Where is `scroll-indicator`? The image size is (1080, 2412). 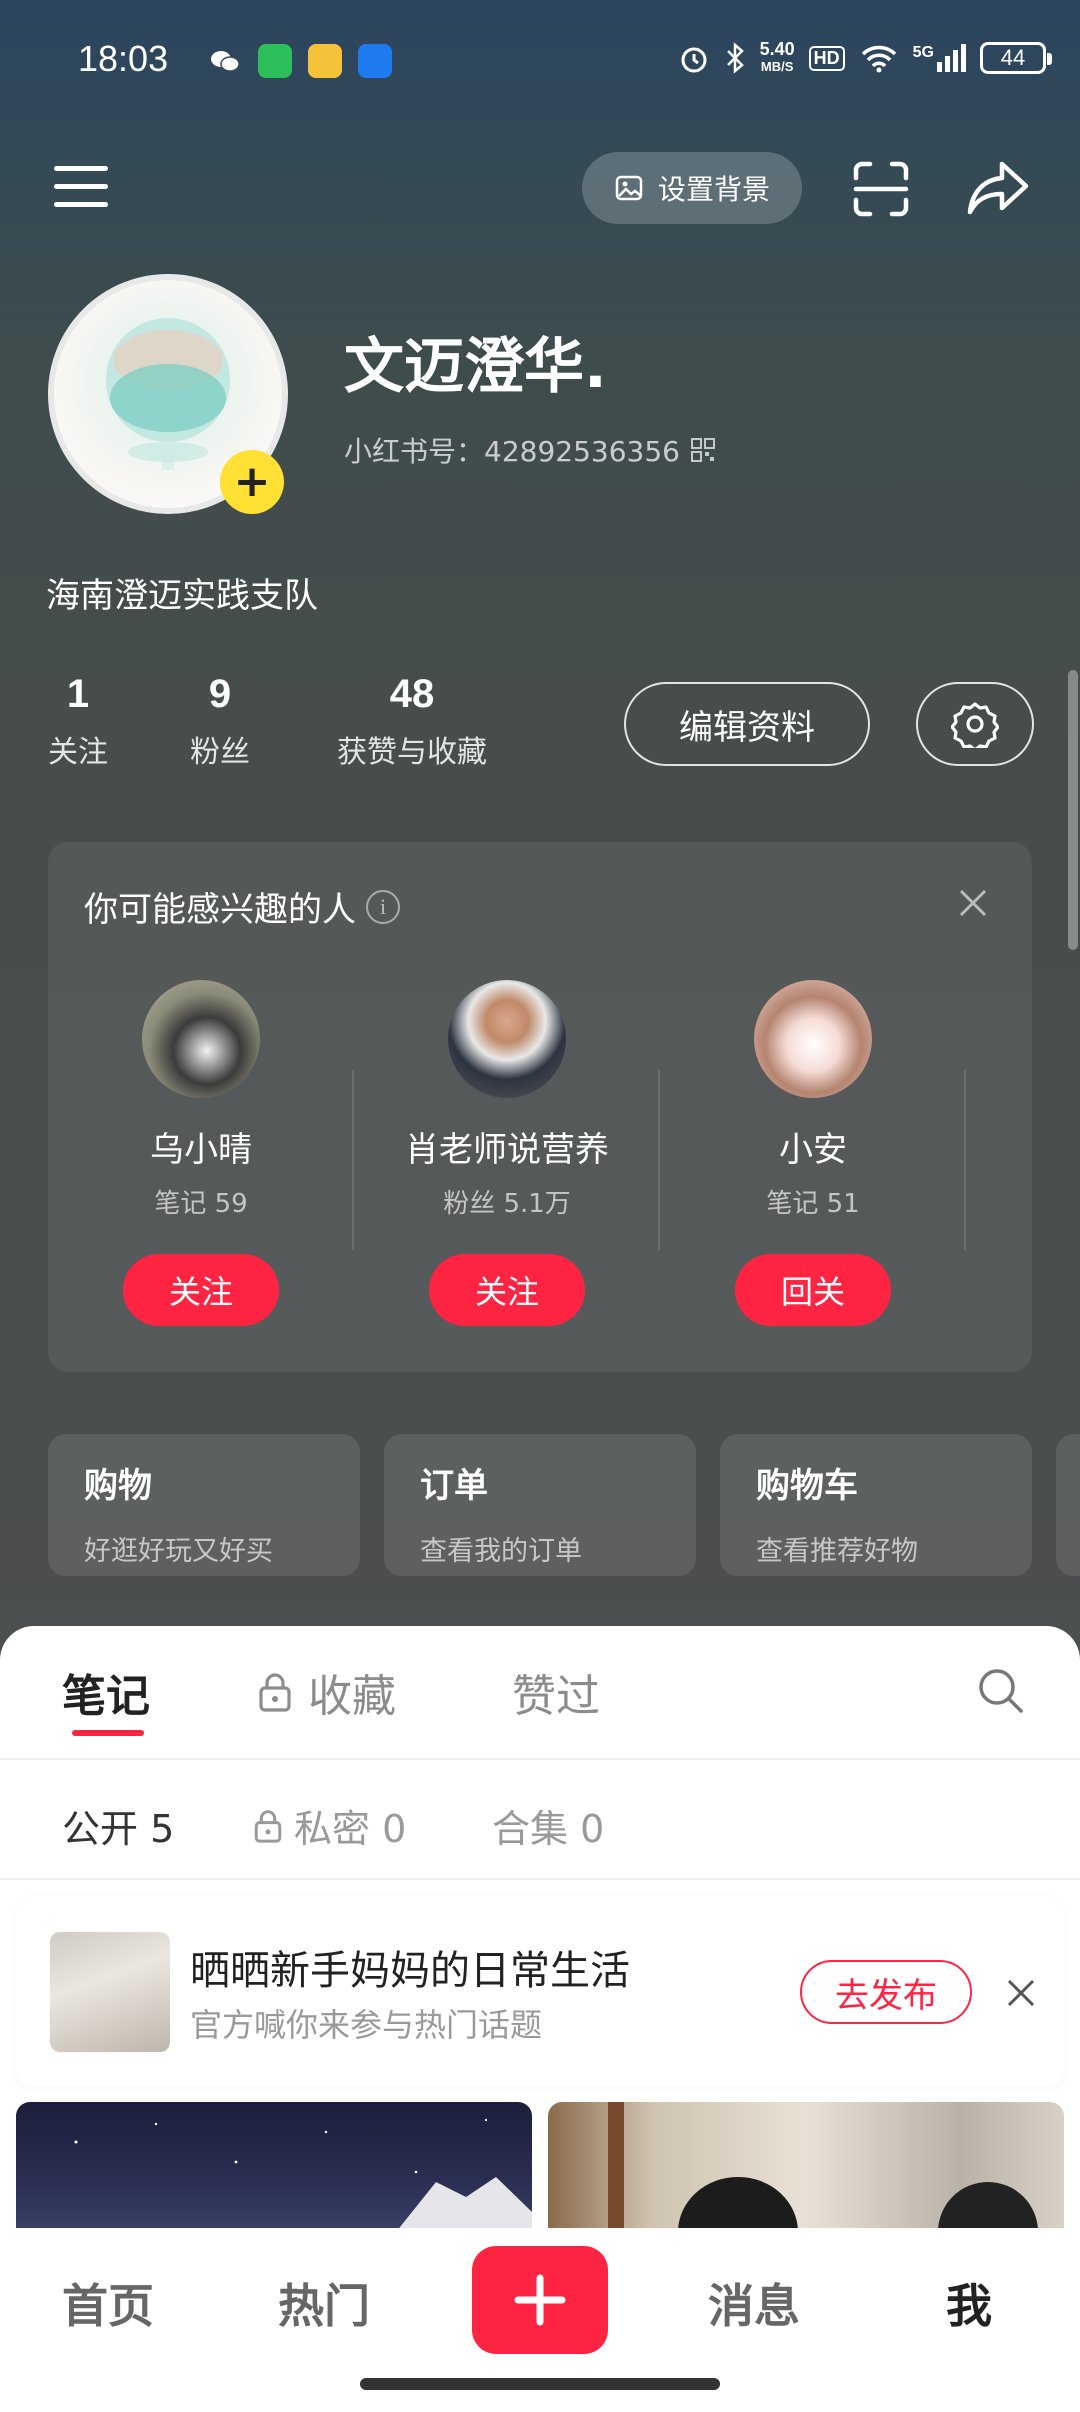
scroll-indicator is located at coordinates (1073, 810).